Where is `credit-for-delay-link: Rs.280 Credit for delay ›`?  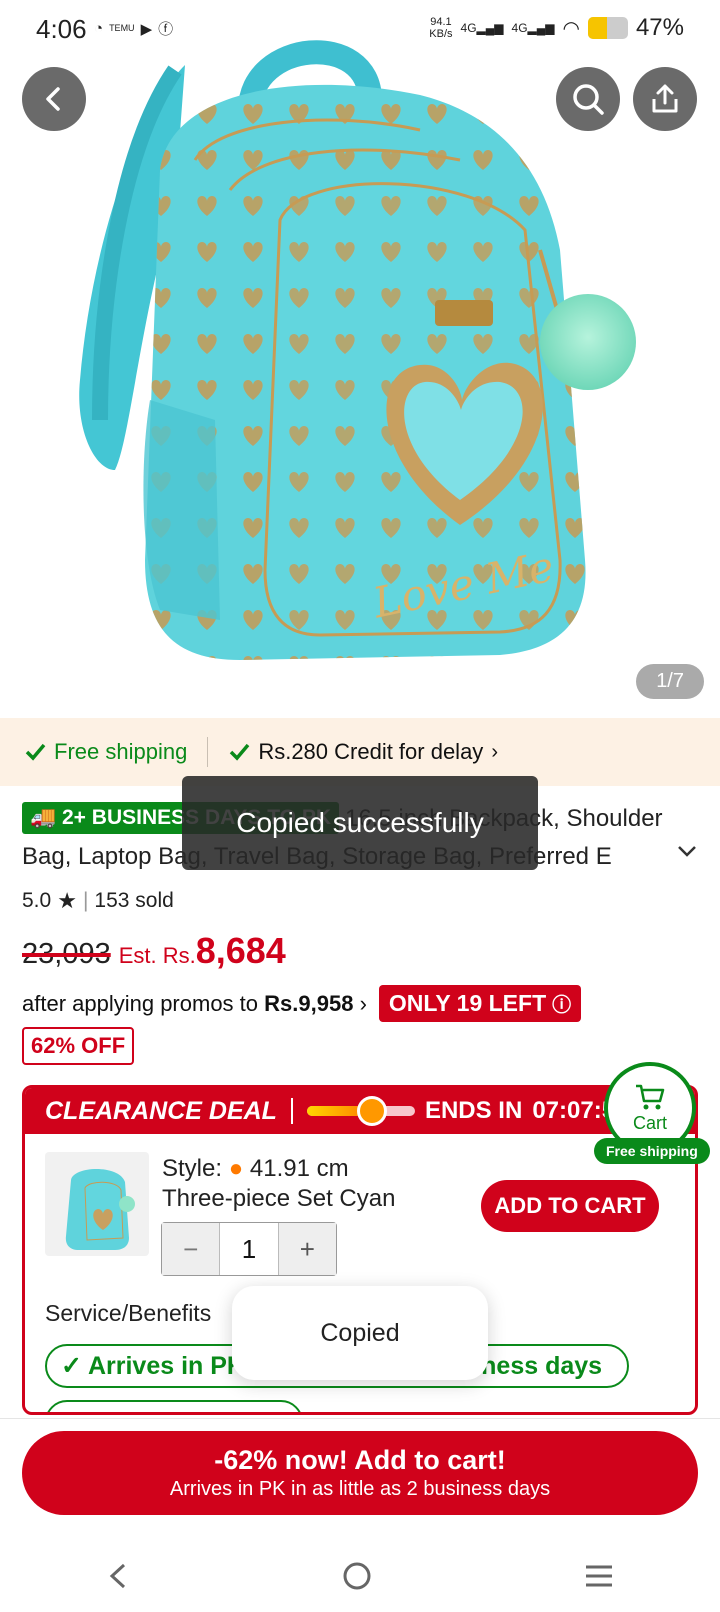 credit-for-delay-link: Rs.280 Credit for delay › is located at coordinates (363, 752).